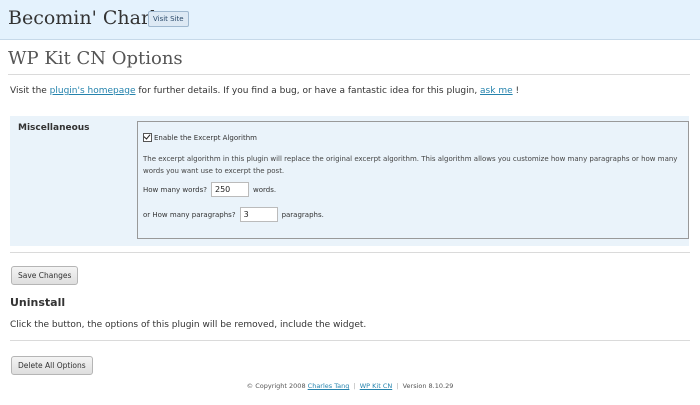 Image resolution: width=700 pixels, height=405 pixels. I want to click on plugin-link: WP Kit CN, so click(376, 386).